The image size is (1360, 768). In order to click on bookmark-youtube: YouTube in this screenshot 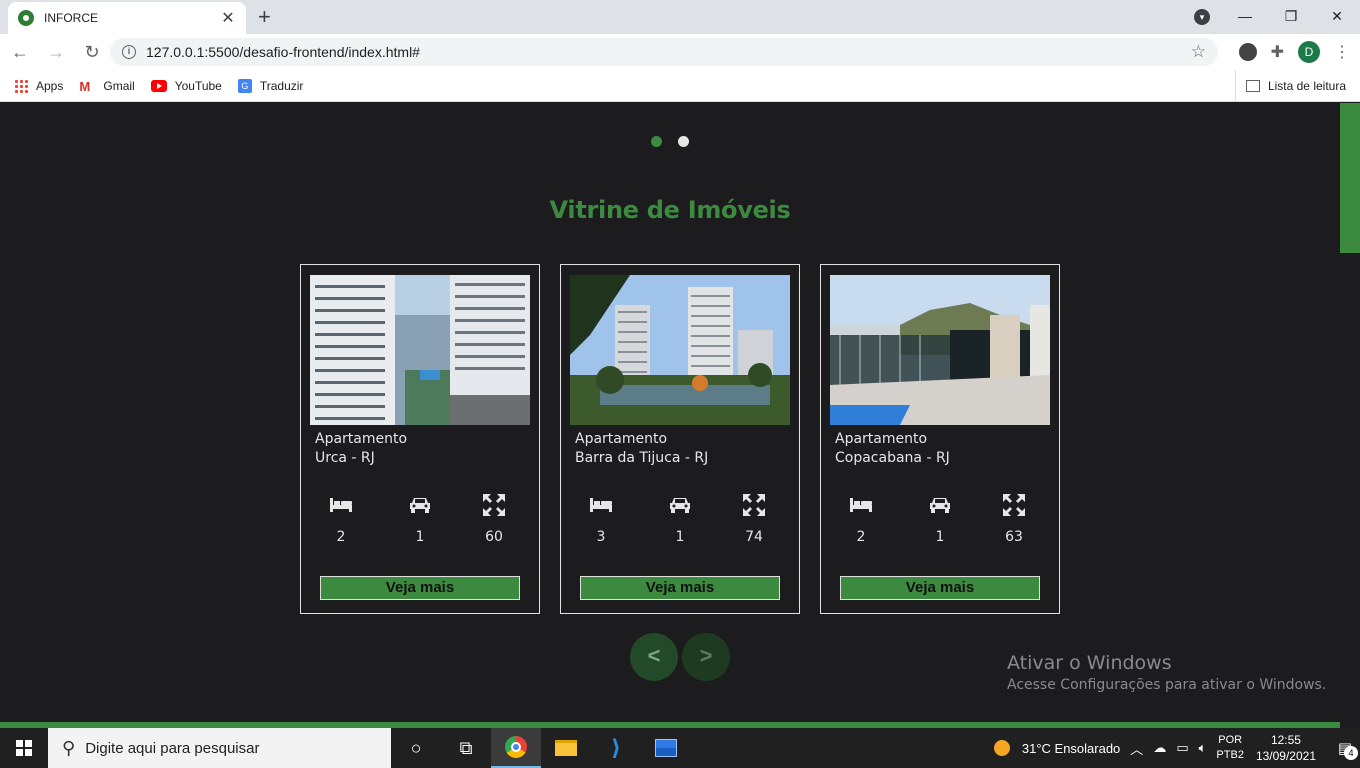, I will do `click(186, 85)`.